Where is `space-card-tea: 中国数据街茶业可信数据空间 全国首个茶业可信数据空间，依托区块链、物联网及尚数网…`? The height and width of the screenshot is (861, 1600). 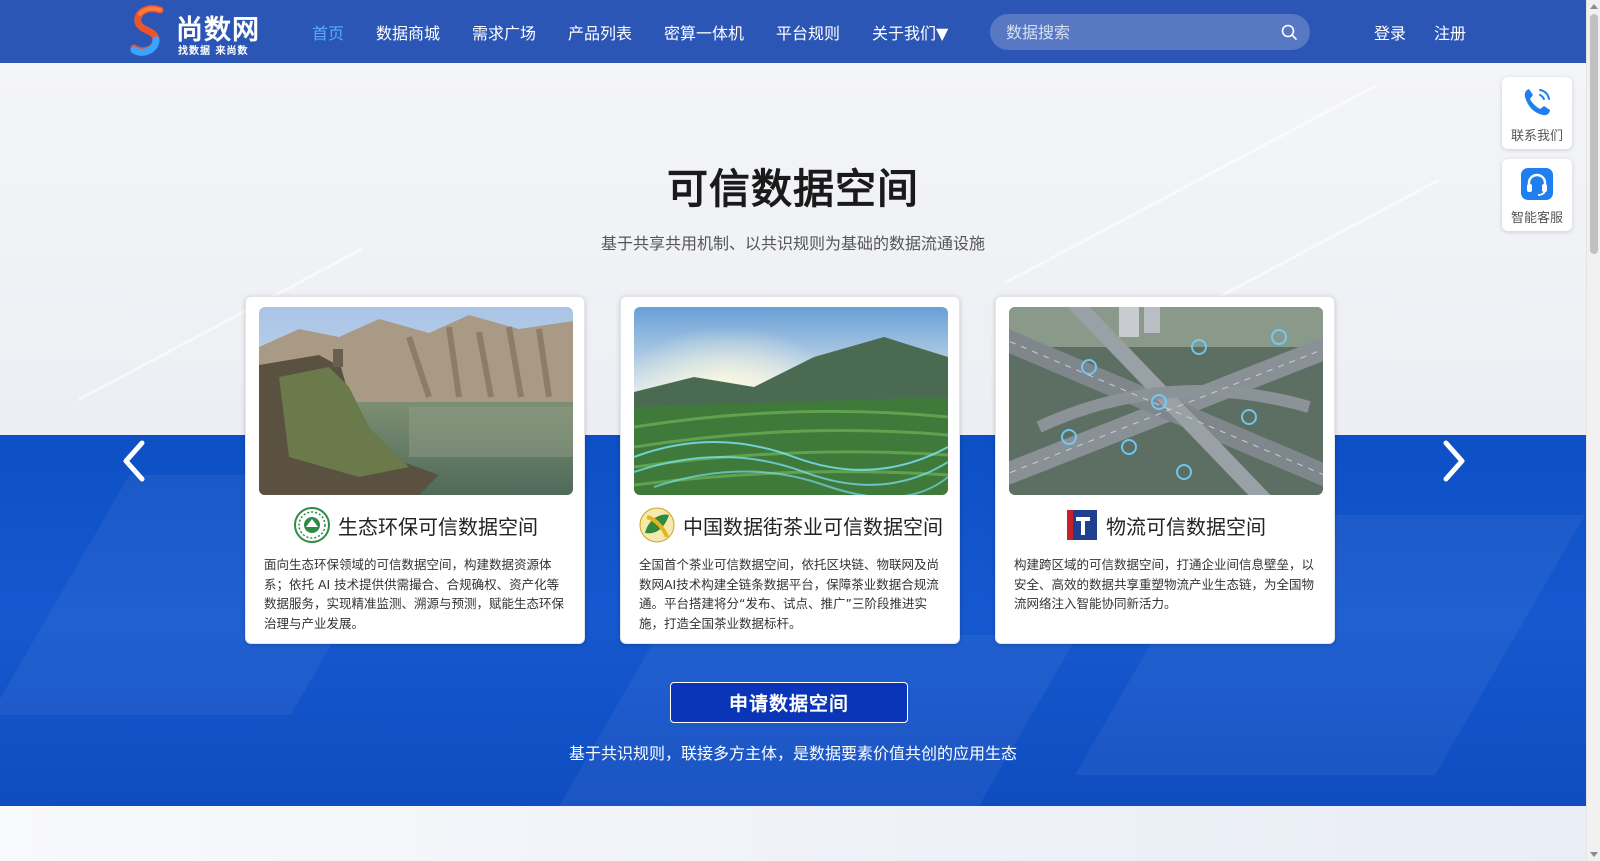
space-card-tea: 中国数据街茶业可信数据空间 全国首个茶业可信数据空间，依托区块链、物联网及尚数网… is located at coordinates (790, 470).